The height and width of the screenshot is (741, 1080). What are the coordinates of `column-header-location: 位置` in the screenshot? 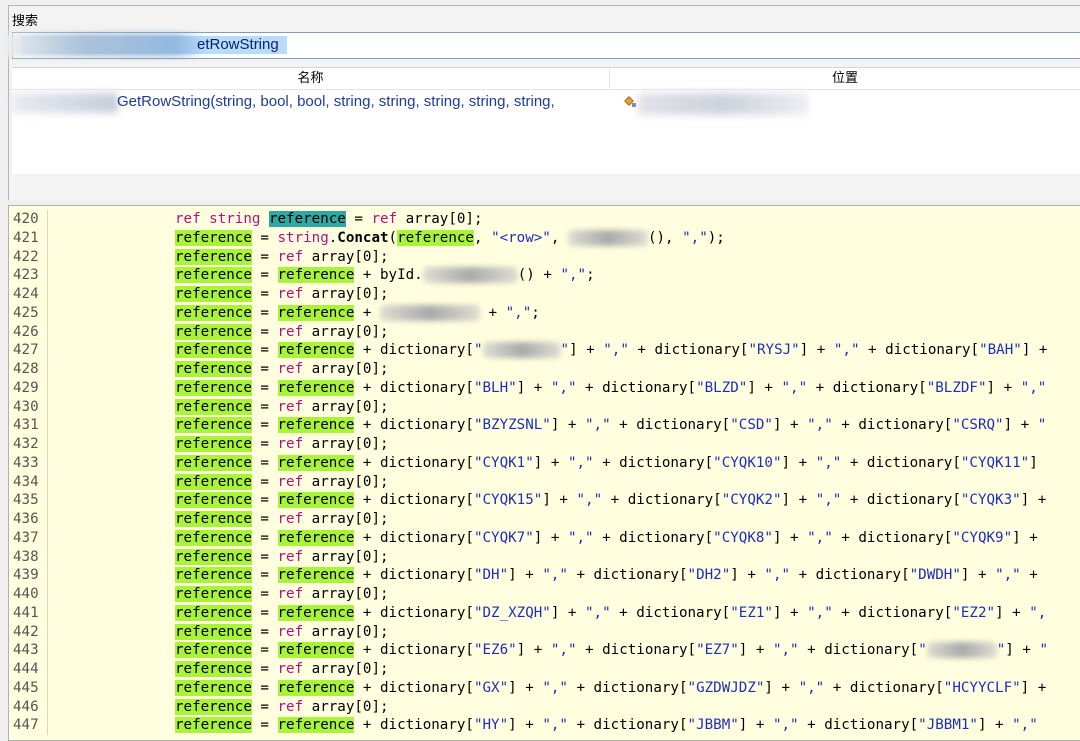 It's located at (845, 79).